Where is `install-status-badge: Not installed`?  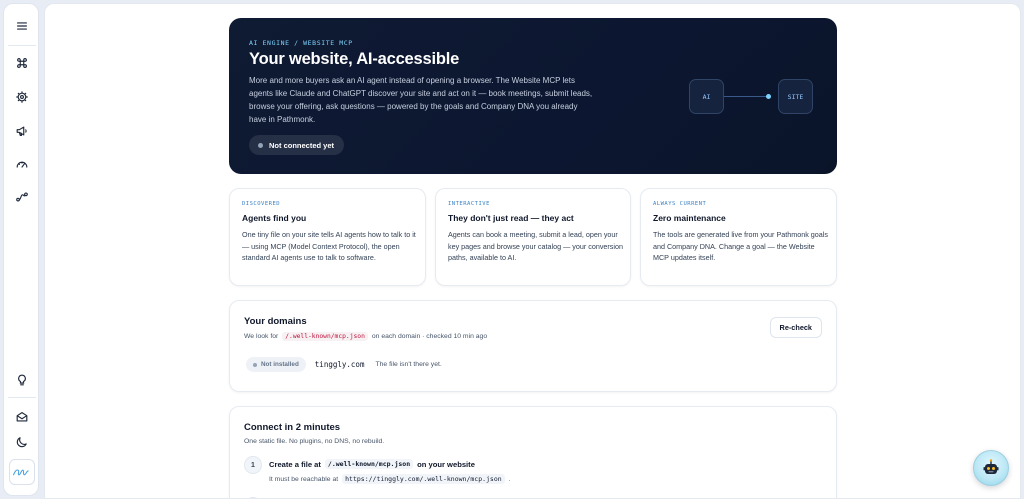
install-status-badge: Not installed is located at coordinates (276, 364).